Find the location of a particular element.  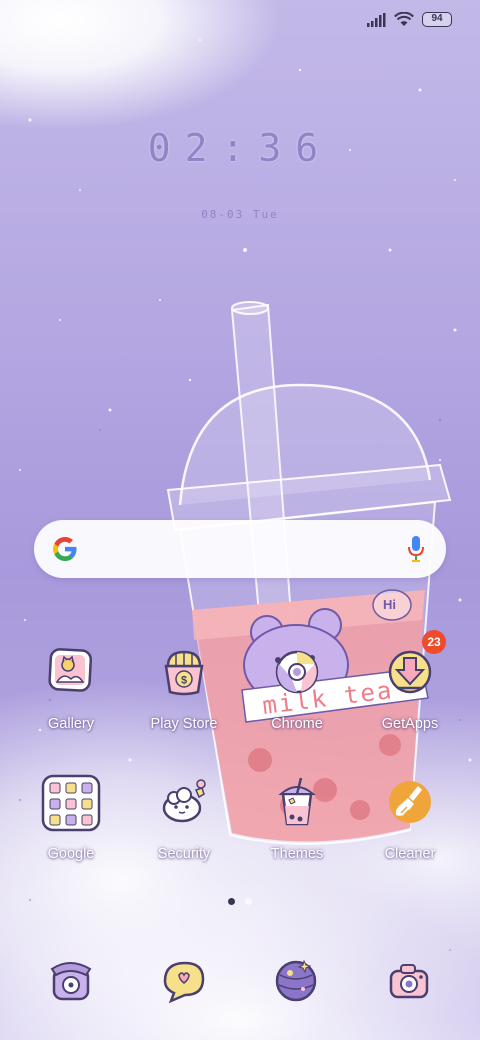

battery-icon: 94 is located at coordinates (437, 19).